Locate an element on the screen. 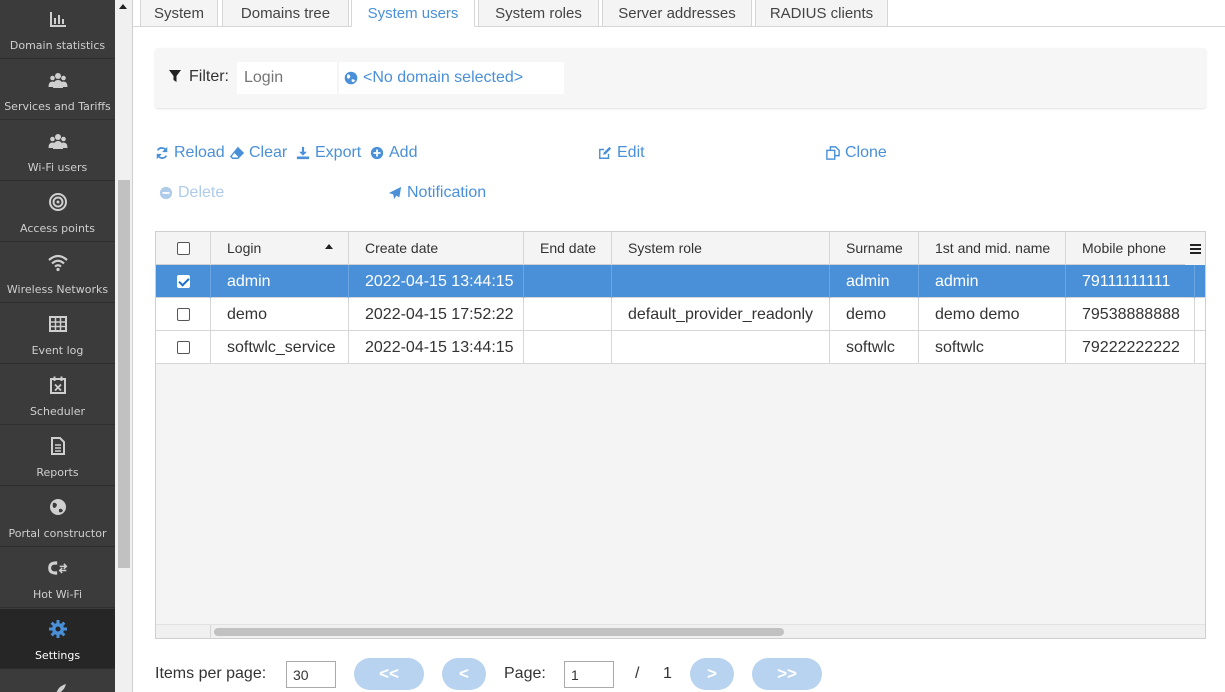 The width and height of the screenshot is (1225, 692). column-header-surname: Surname is located at coordinates (874, 248).